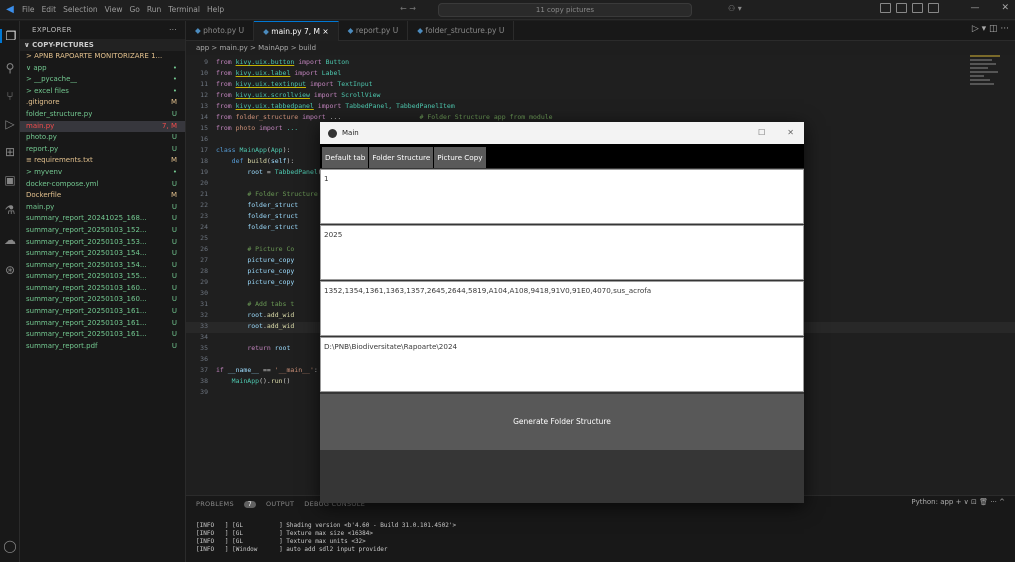  I want to click on file-tree-item: .gitignore M, so click(102, 103).